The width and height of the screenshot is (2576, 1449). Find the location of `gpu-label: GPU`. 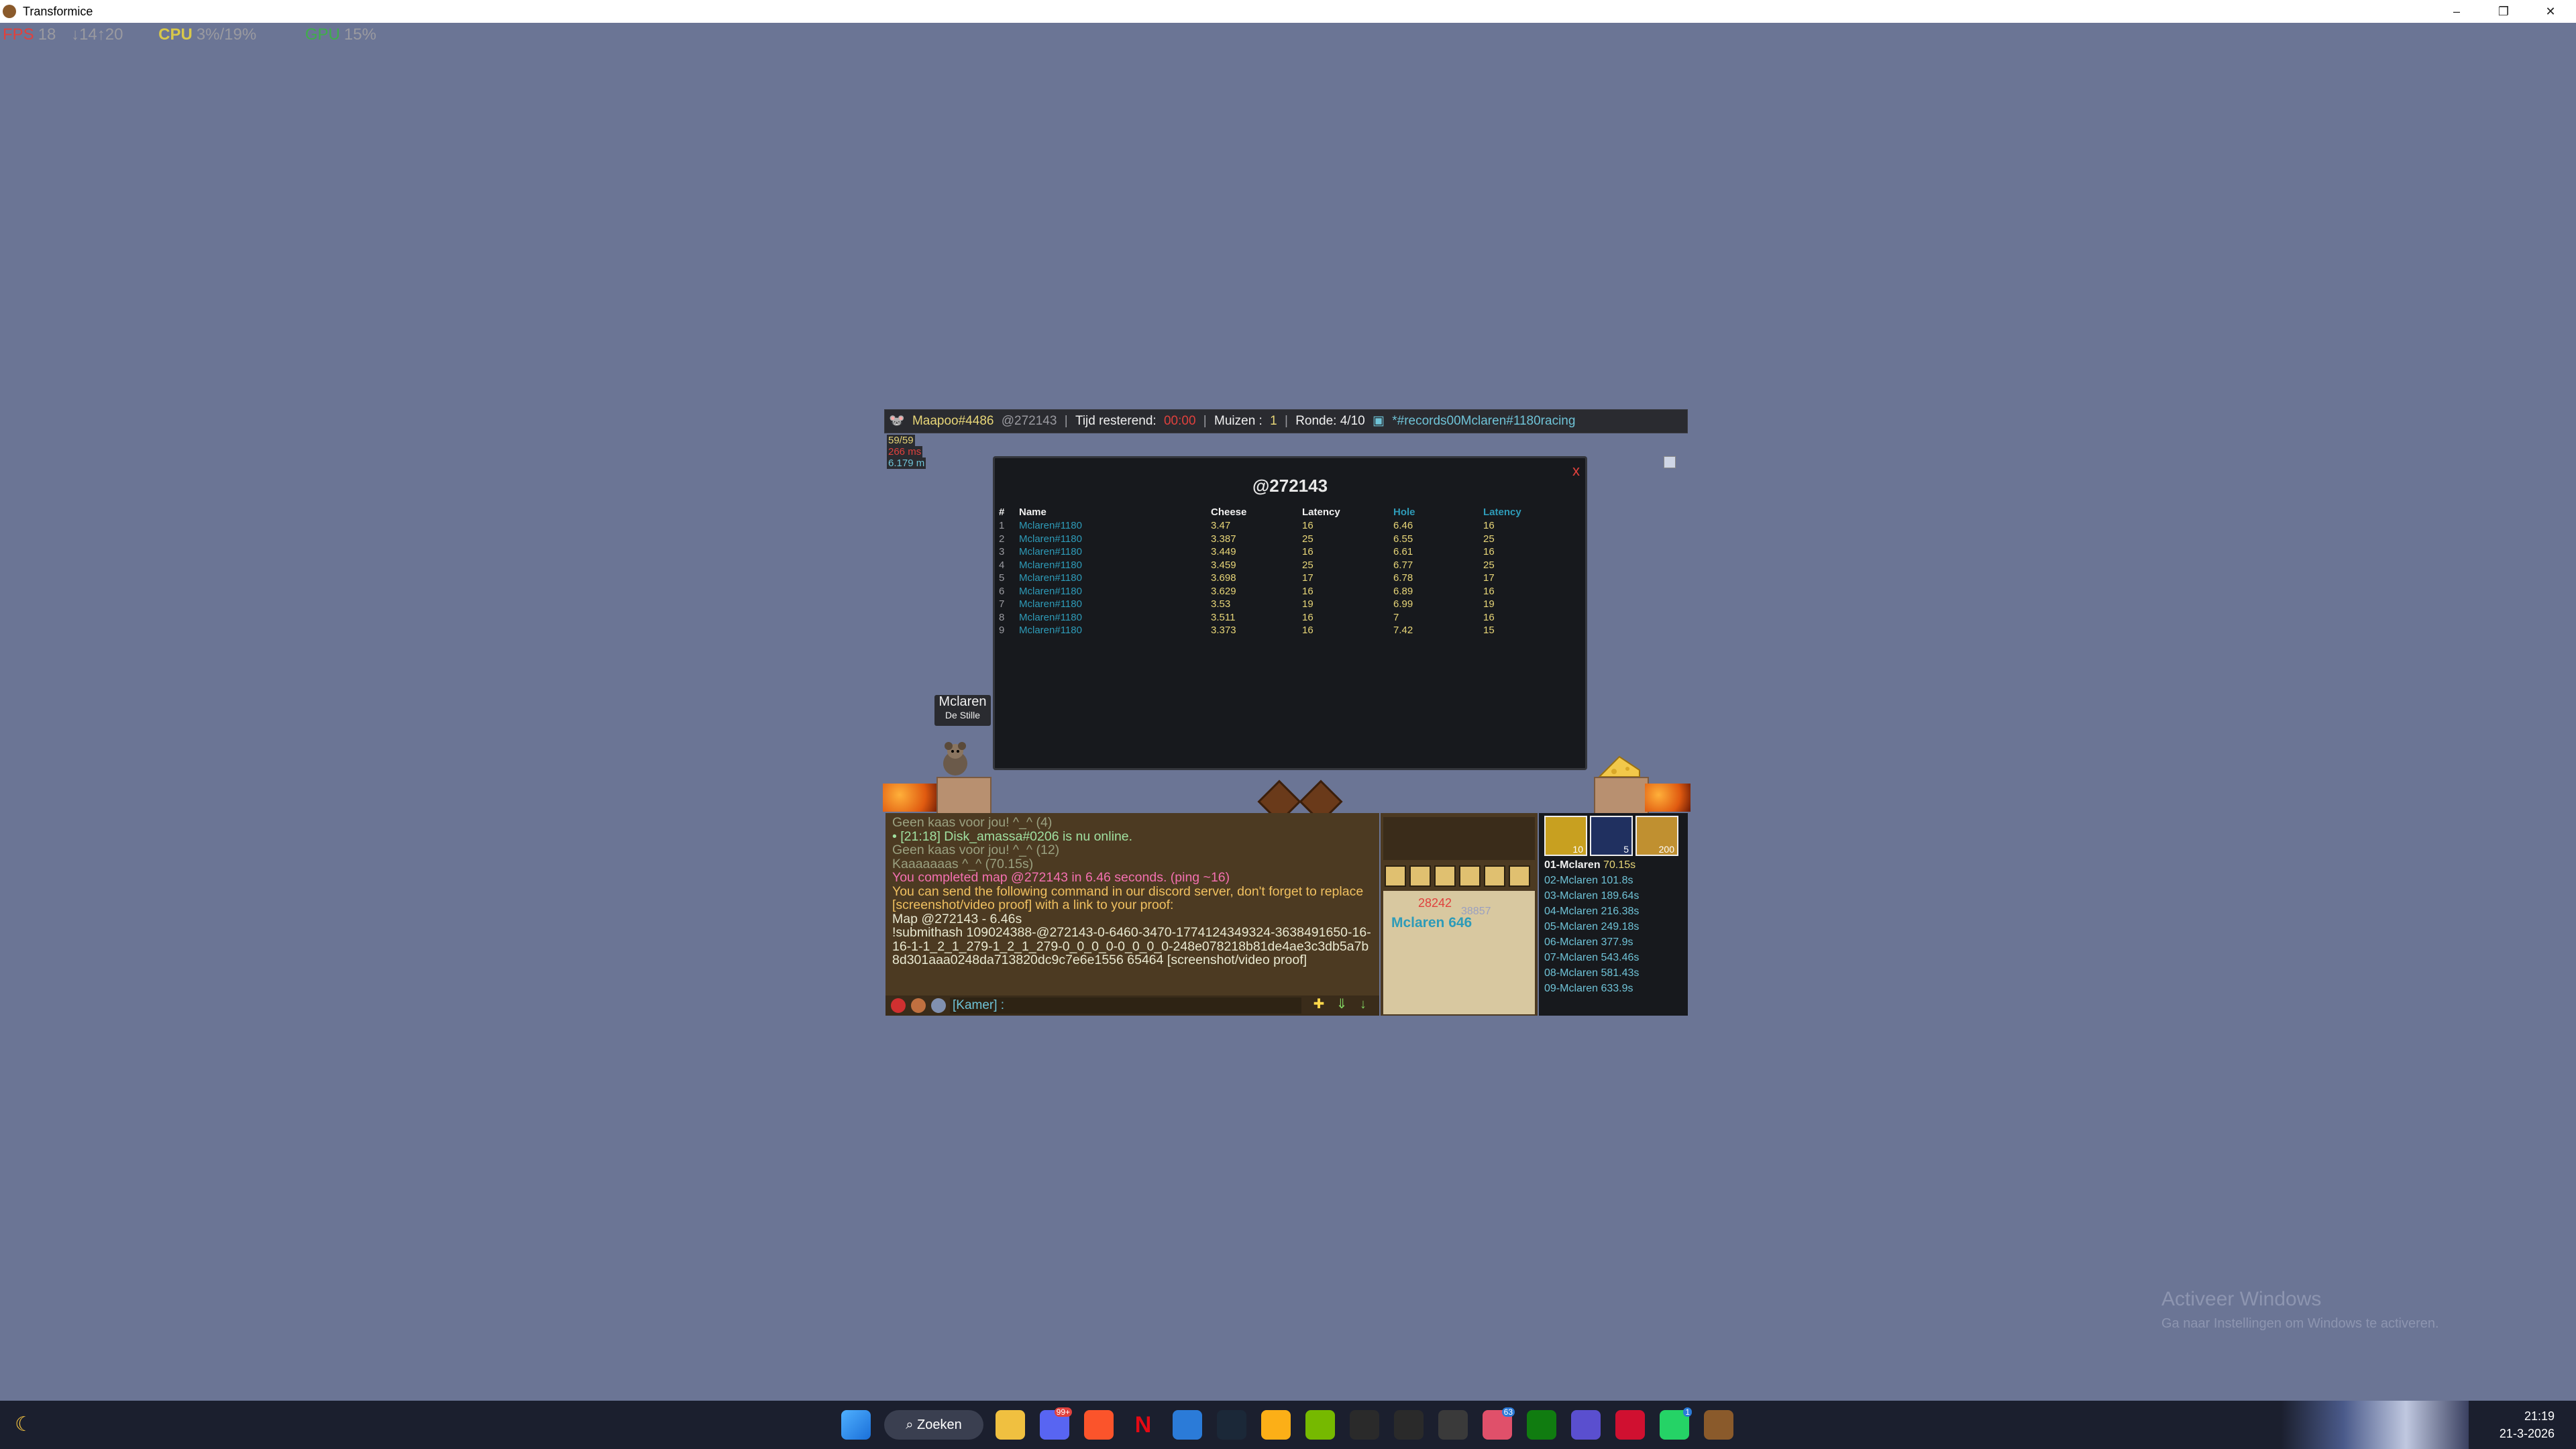

gpu-label: GPU is located at coordinates (322, 34).